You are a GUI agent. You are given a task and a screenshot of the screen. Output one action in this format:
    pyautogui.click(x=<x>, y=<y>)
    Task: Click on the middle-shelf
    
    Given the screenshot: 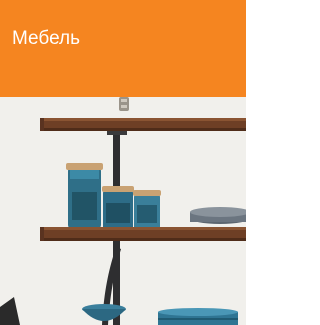 What is the action you would take?
    pyautogui.click(x=143, y=234)
    